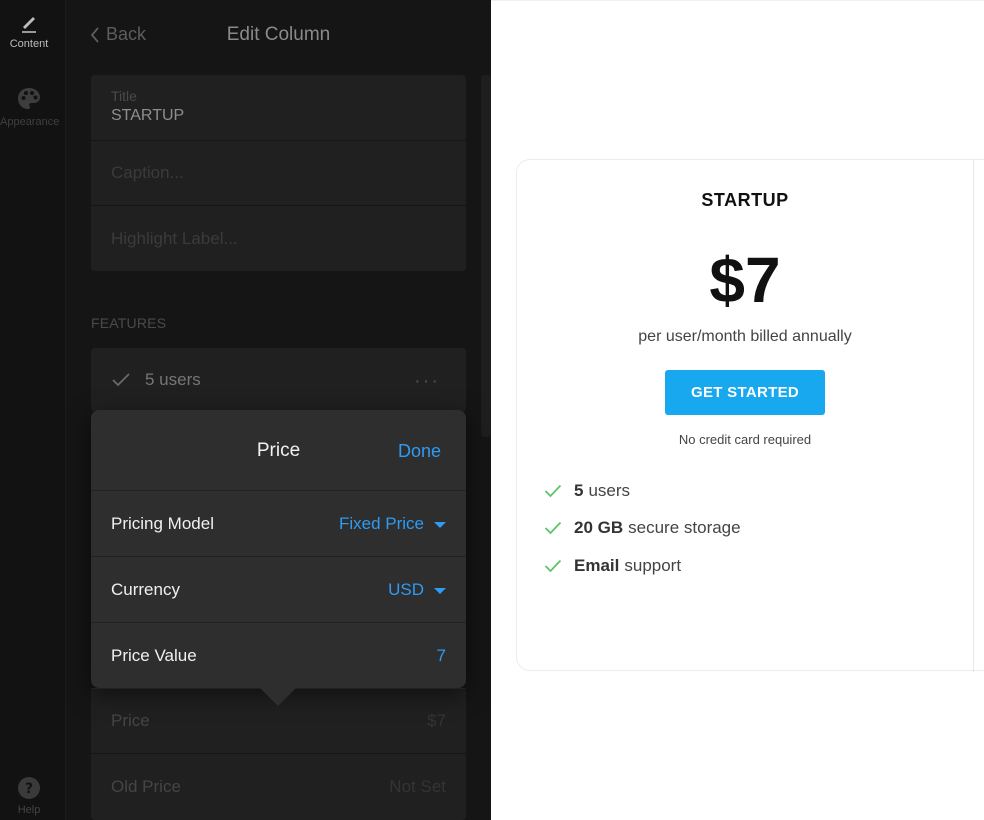 This screenshot has width=984, height=820. I want to click on plan-name: STARTUP, so click(745, 200).